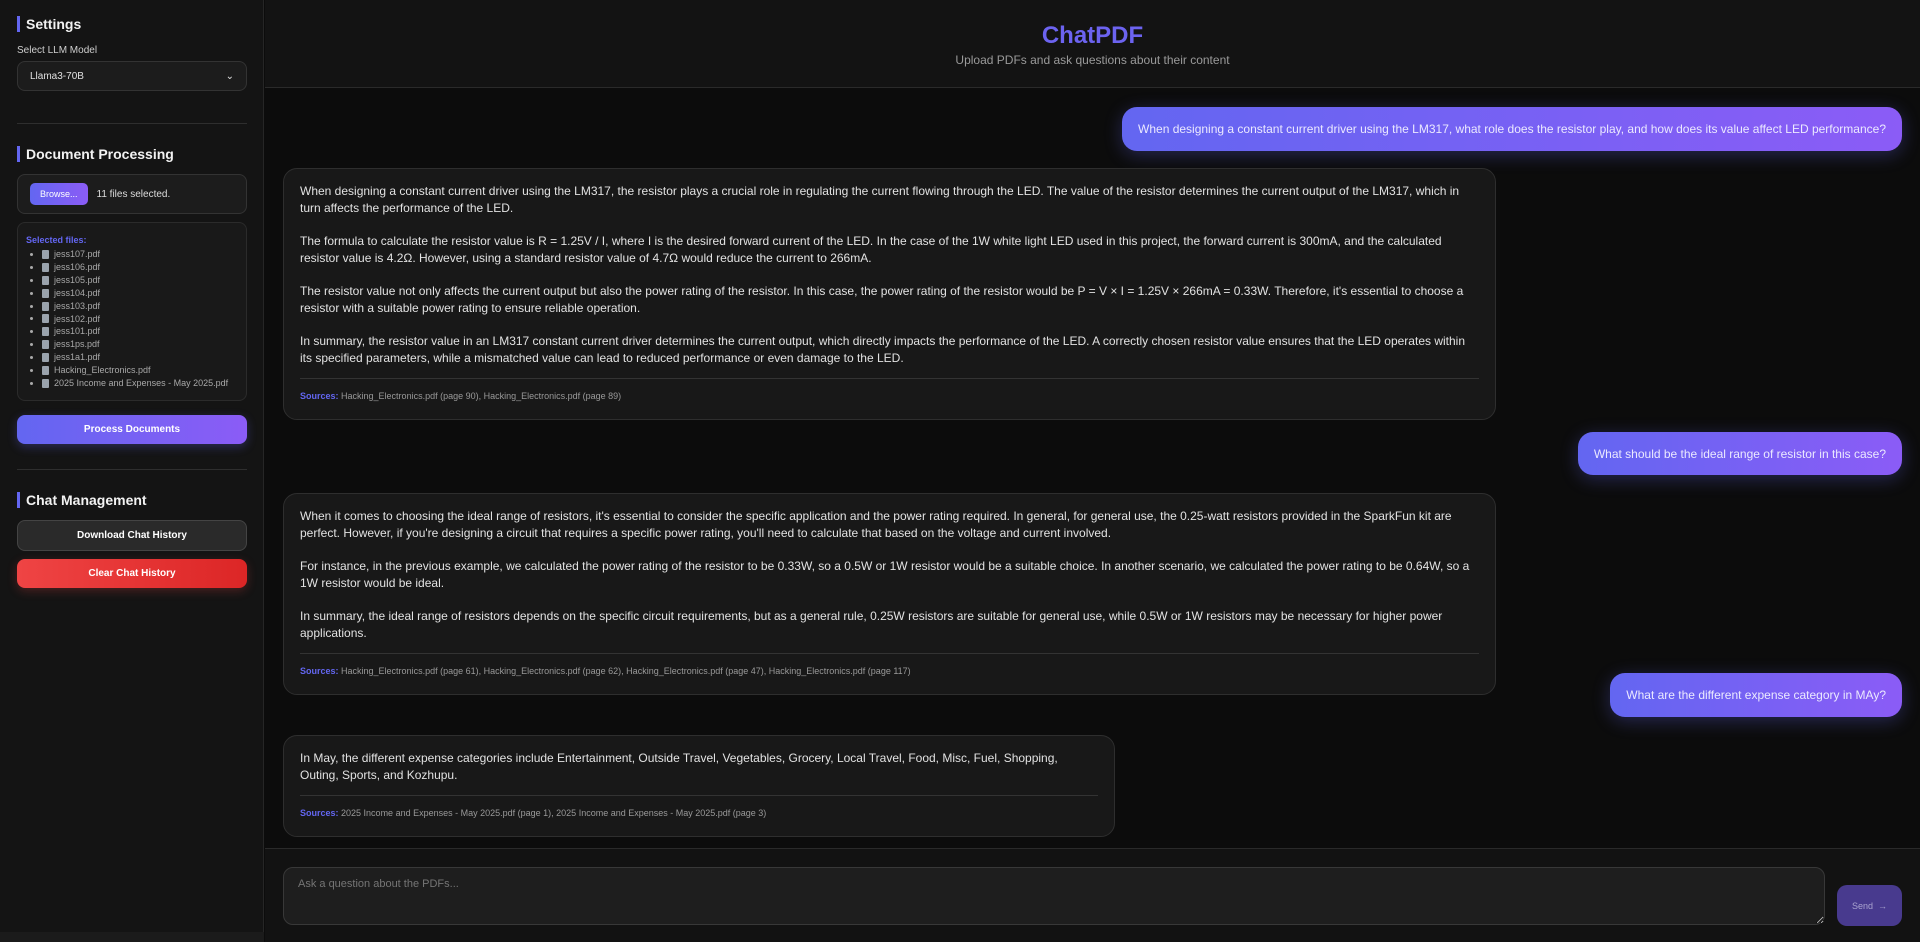 The width and height of the screenshot is (1920, 942). I want to click on file-name: jess1ps.pdf, so click(77, 344).